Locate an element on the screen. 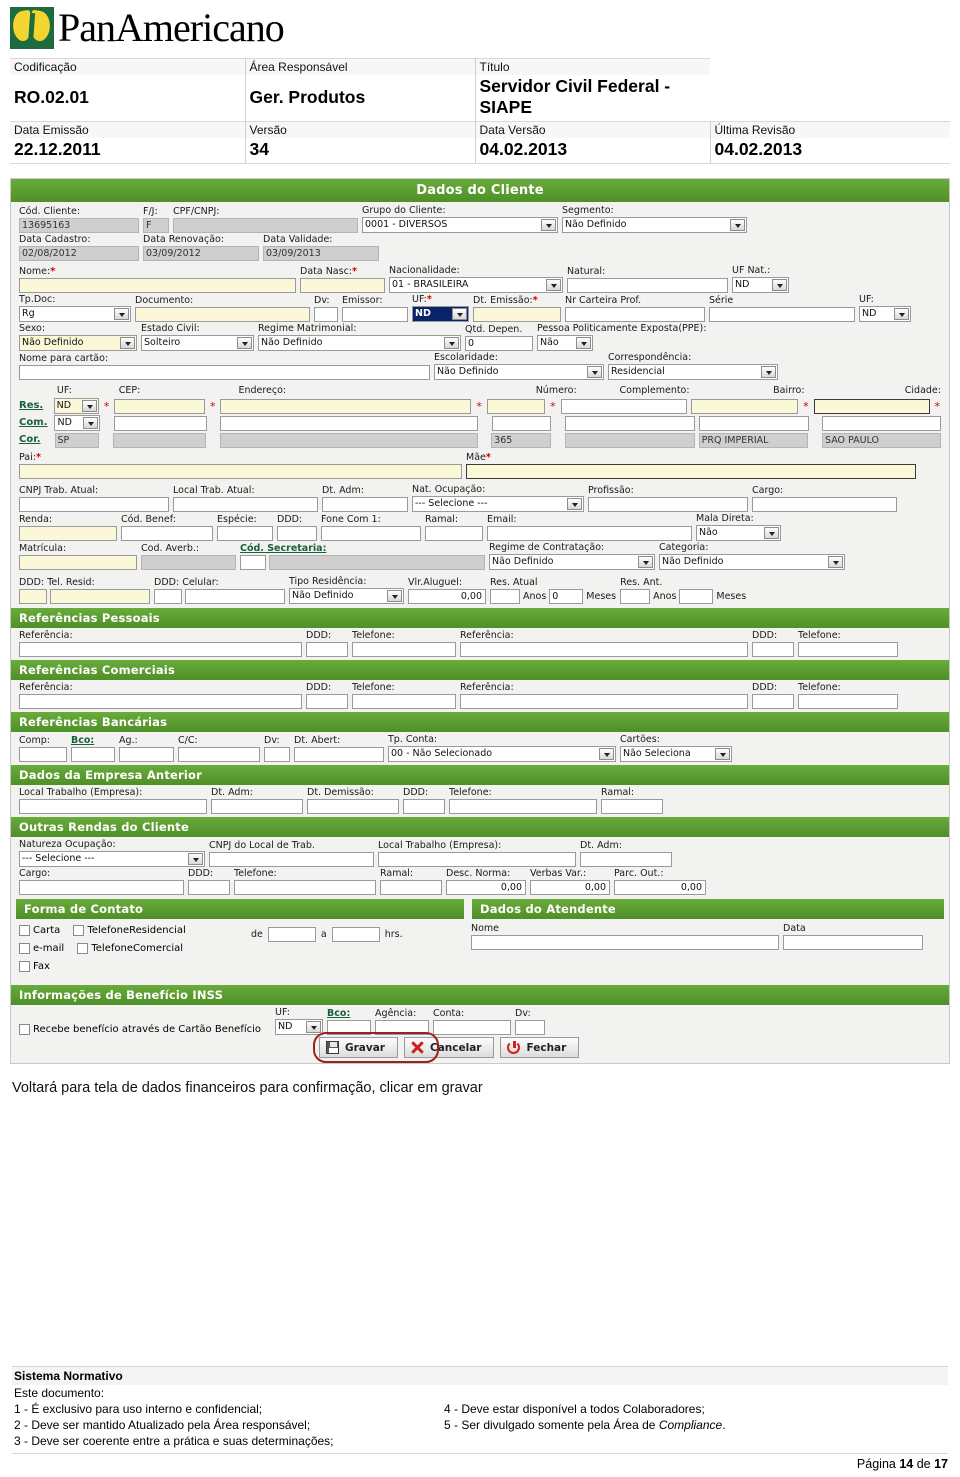  input-dt-abert is located at coordinates (339, 754).